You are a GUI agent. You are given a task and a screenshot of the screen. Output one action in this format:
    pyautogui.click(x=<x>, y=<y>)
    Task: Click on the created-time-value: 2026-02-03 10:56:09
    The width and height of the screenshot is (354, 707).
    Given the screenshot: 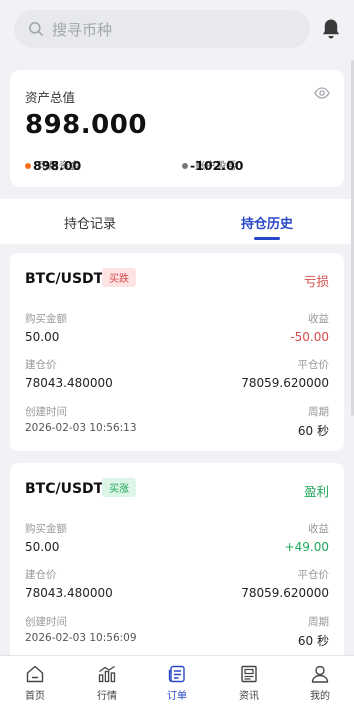 What is the action you would take?
    pyautogui.click(x=81, y=638)
    